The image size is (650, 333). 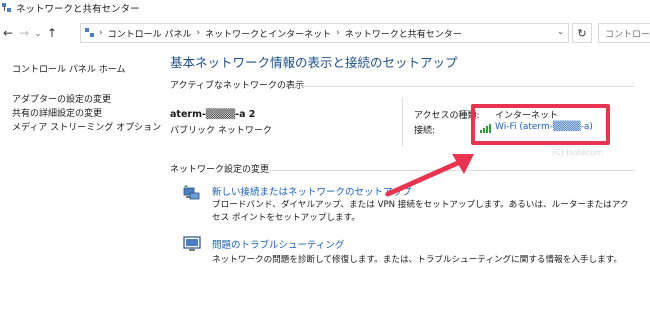 I want to click on address-dropdown-icon: ⌄, so click(x=560, y=31).